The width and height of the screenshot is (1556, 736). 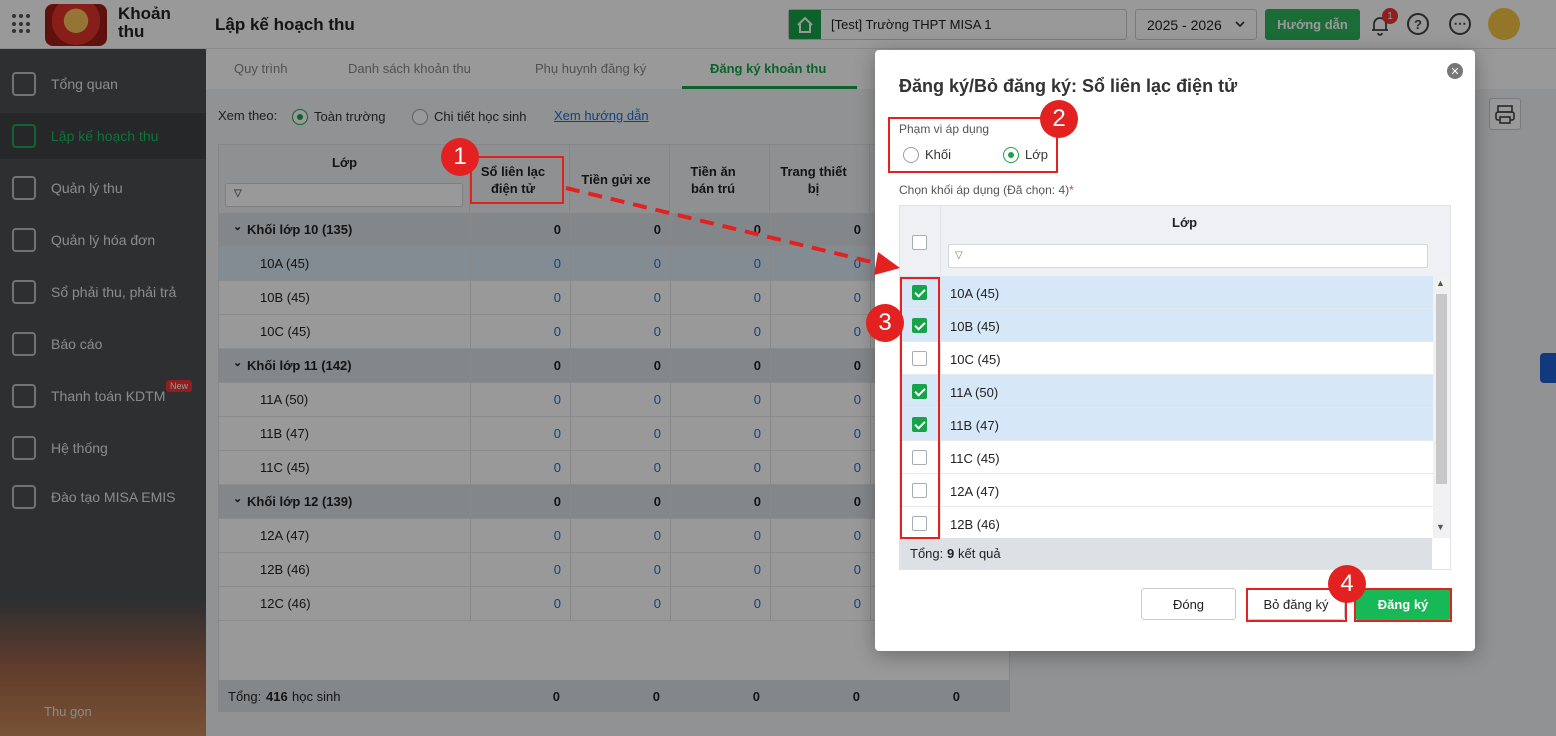 I want to click on class-option-row: 10C (45), so click(x=1166, y=358).